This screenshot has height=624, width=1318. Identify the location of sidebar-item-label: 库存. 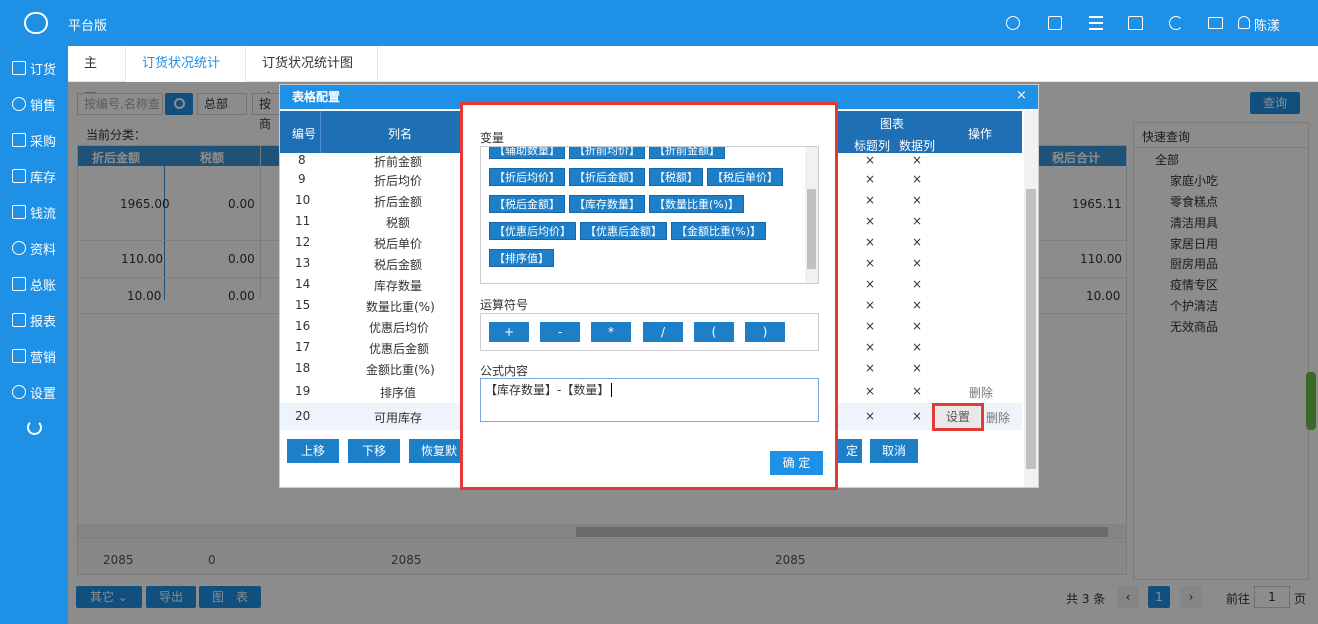
(42, 178).